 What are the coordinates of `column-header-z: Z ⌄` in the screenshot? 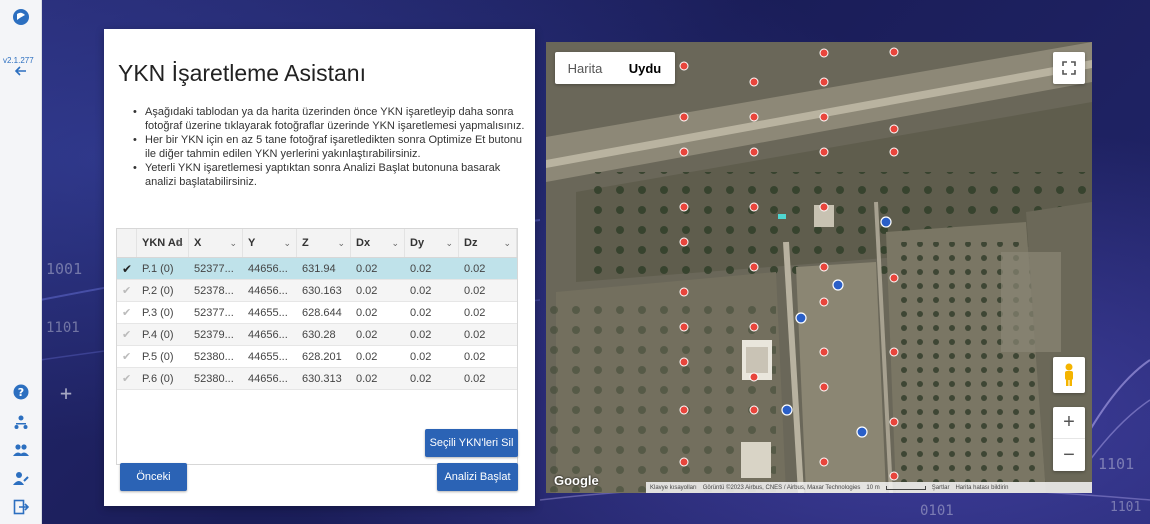 It's located at (324, 243).